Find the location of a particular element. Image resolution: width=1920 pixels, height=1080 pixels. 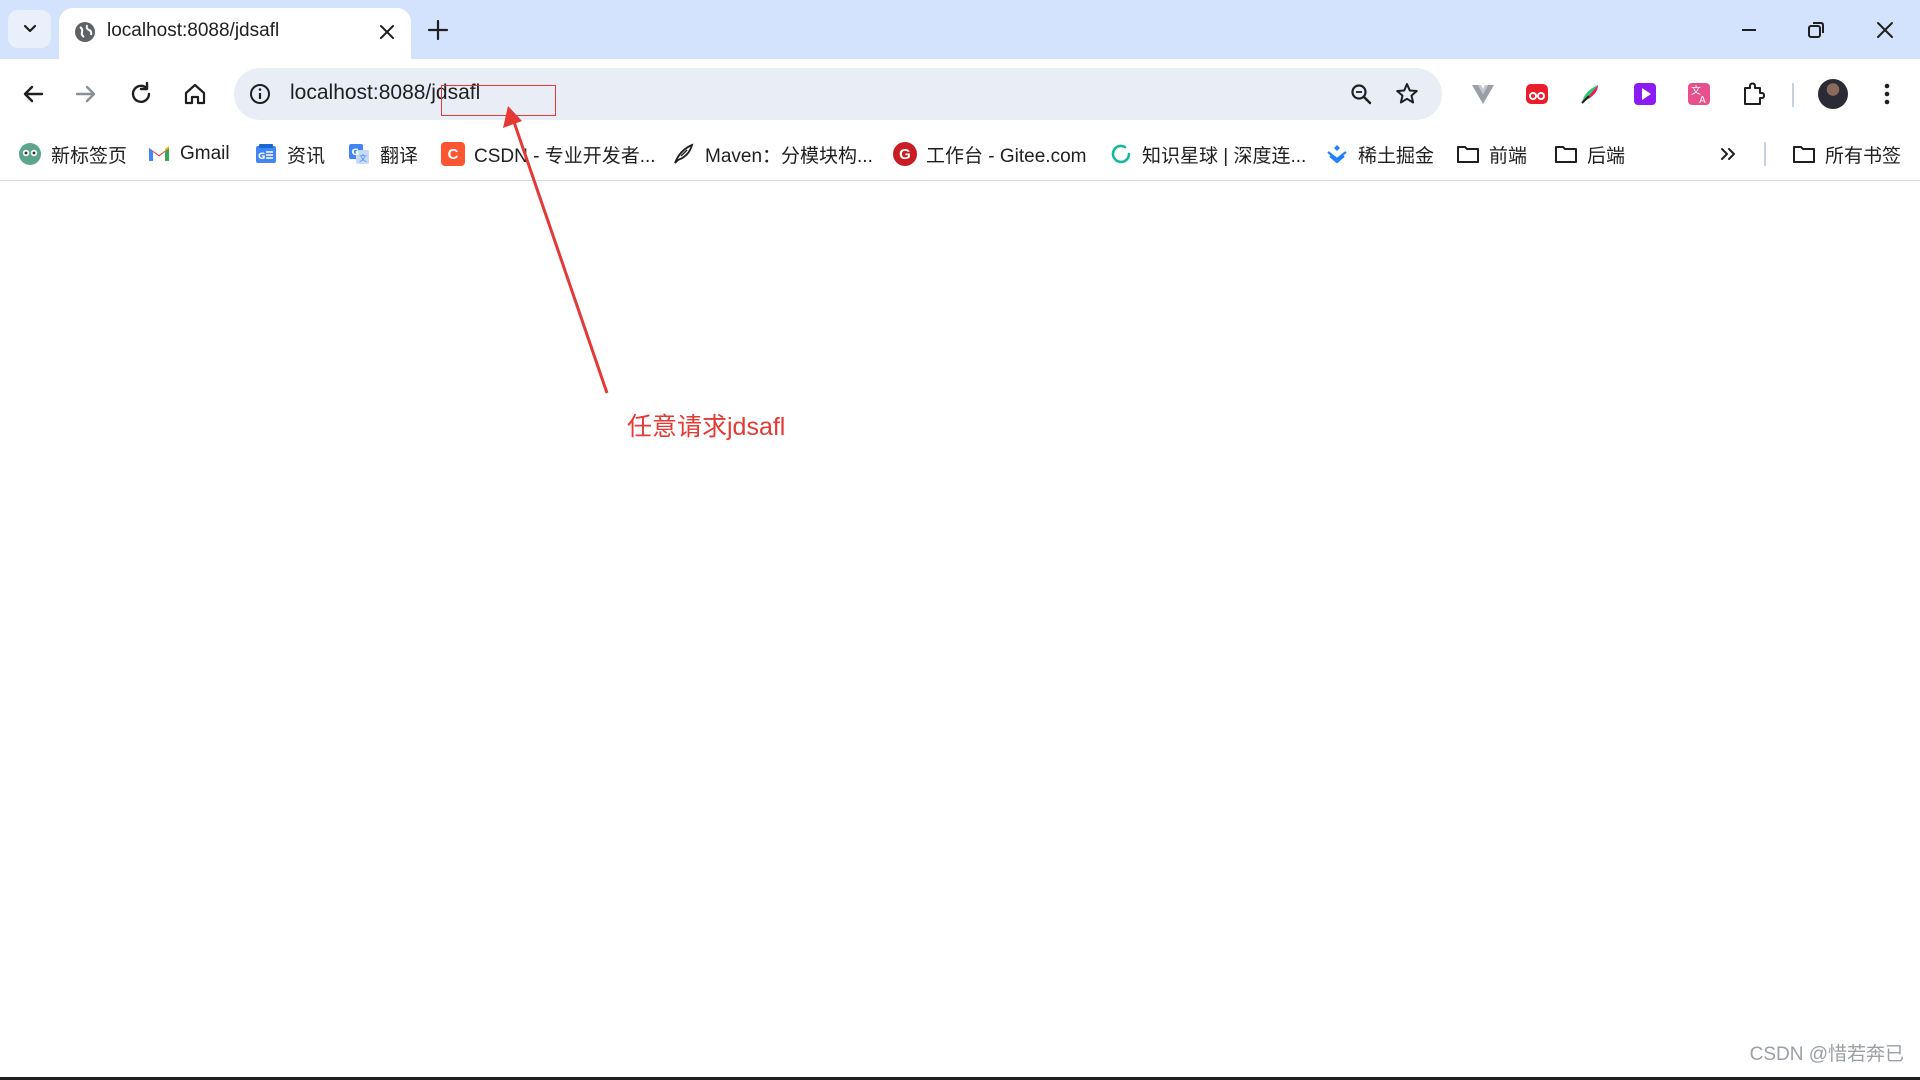

address-bar: localhost:8088/jdsafl is located at coordinates (838, 94).